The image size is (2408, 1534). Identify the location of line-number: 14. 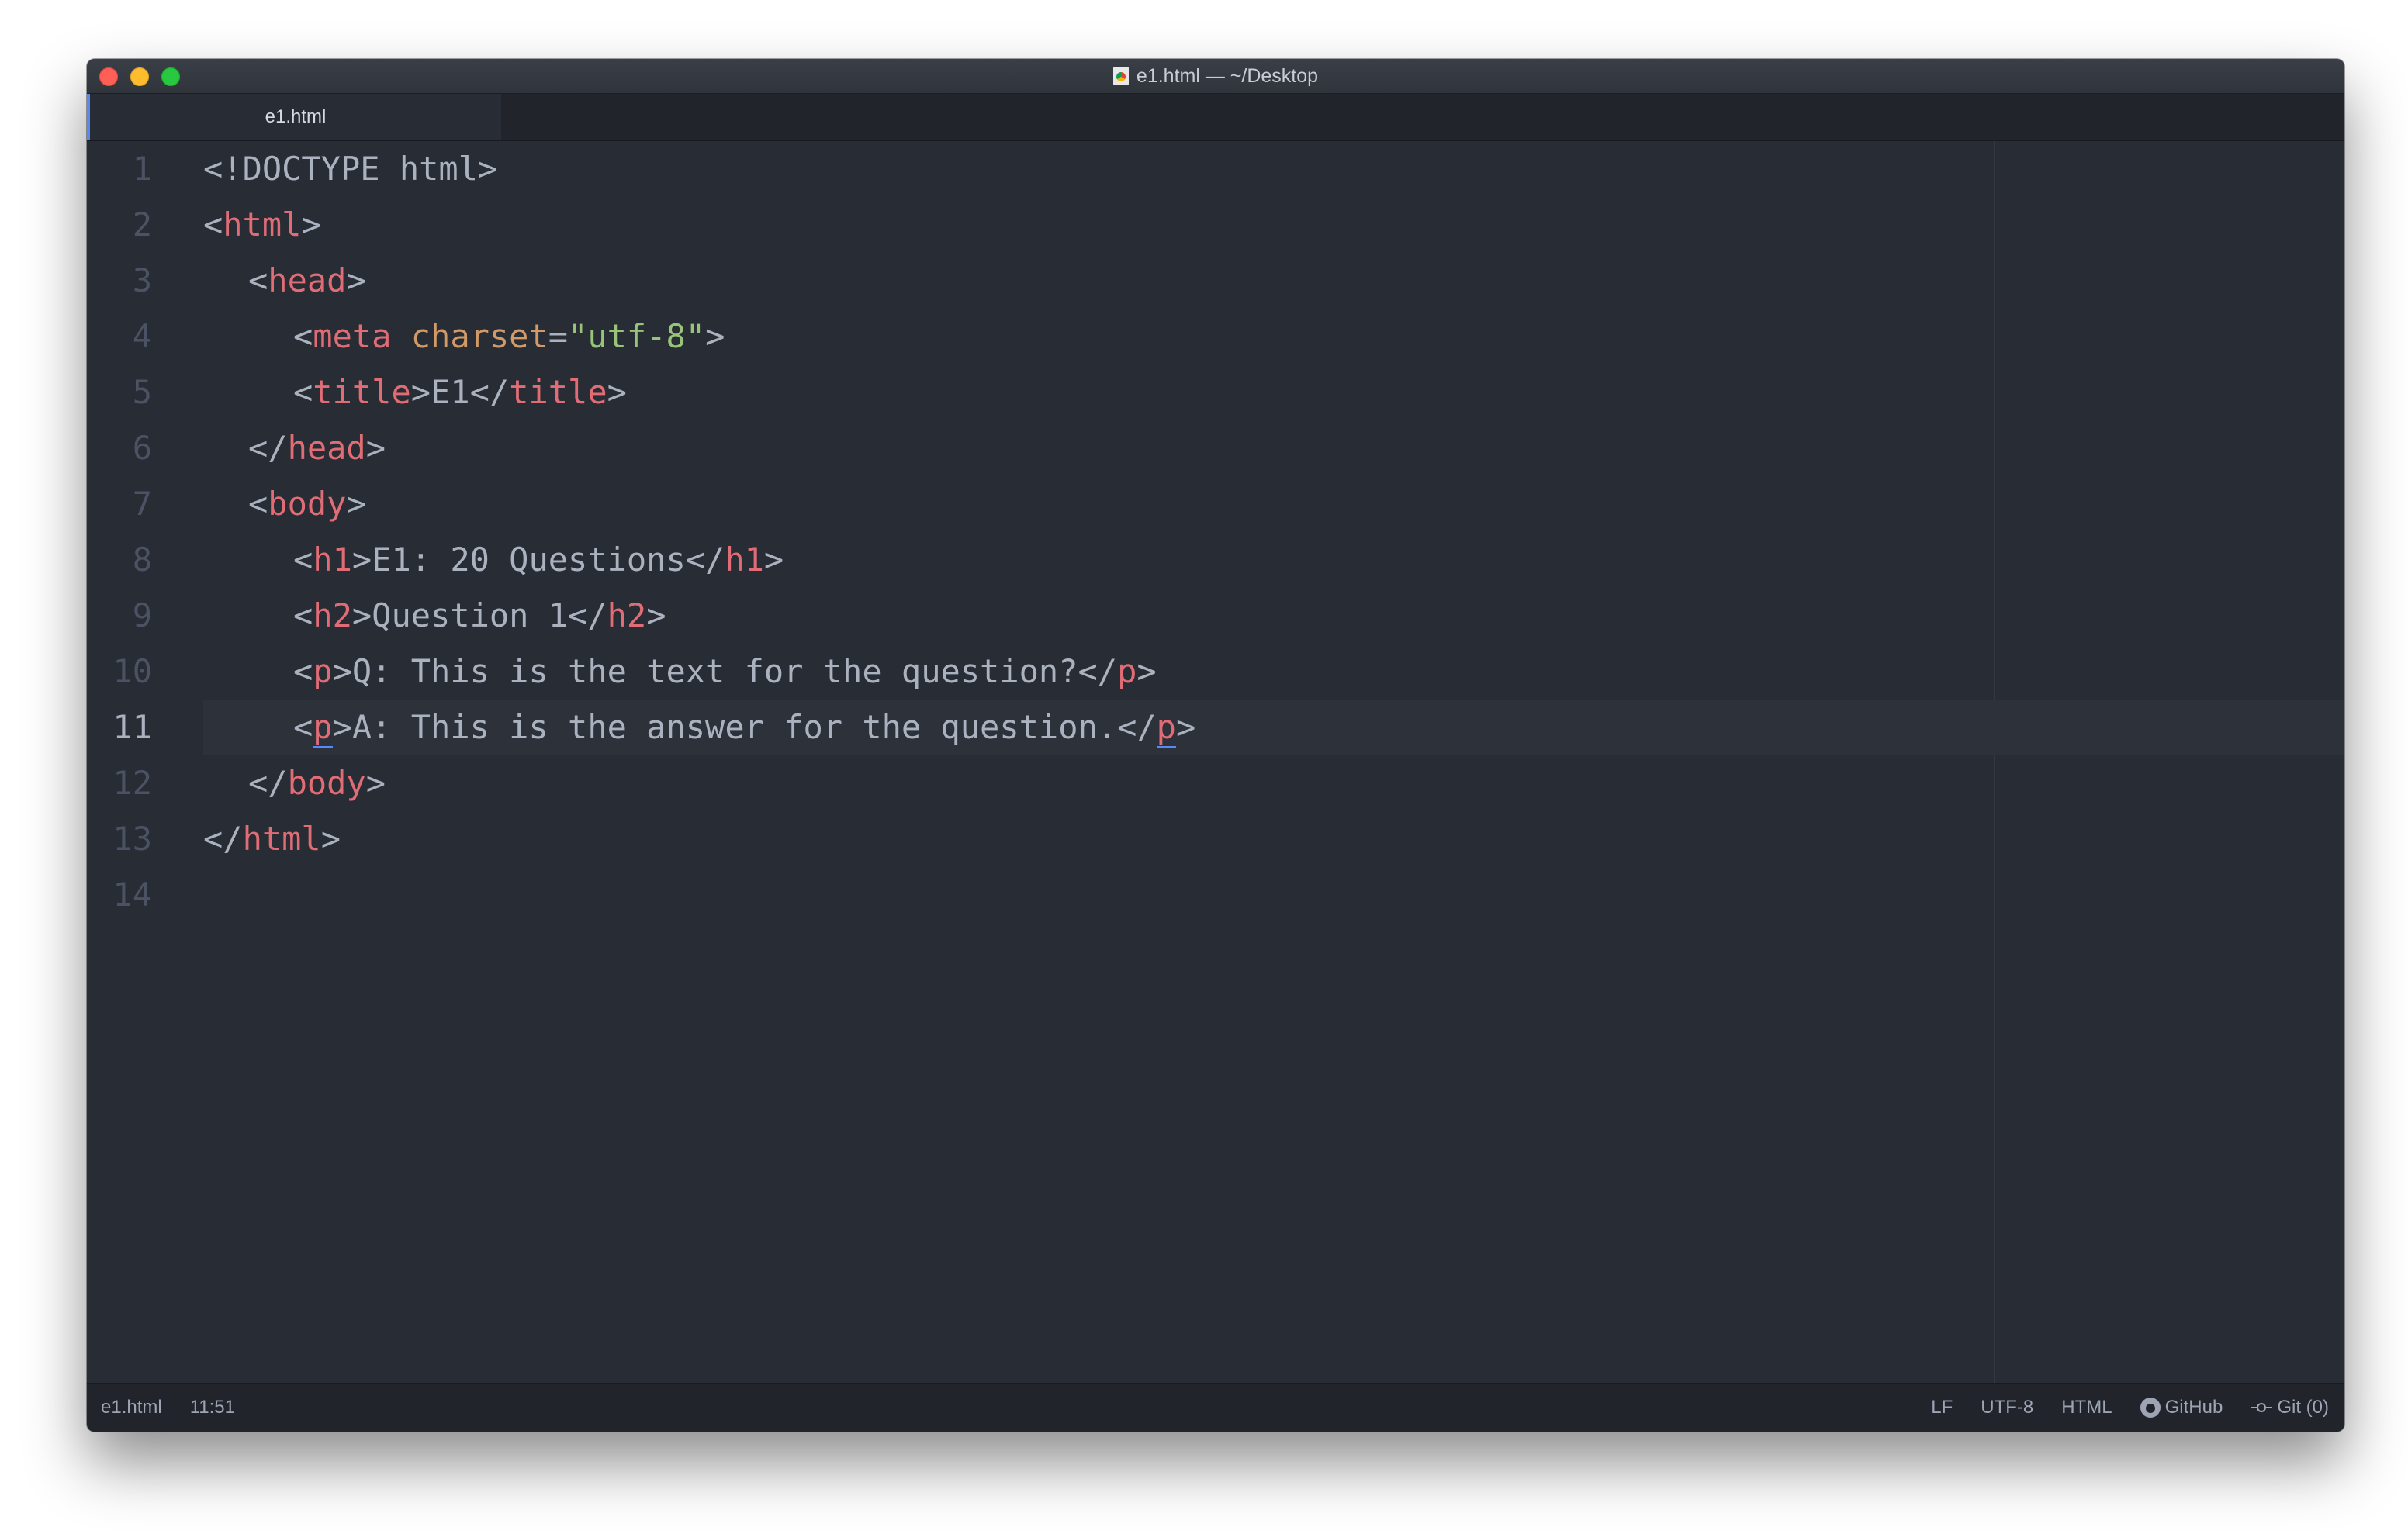
(132, 895).